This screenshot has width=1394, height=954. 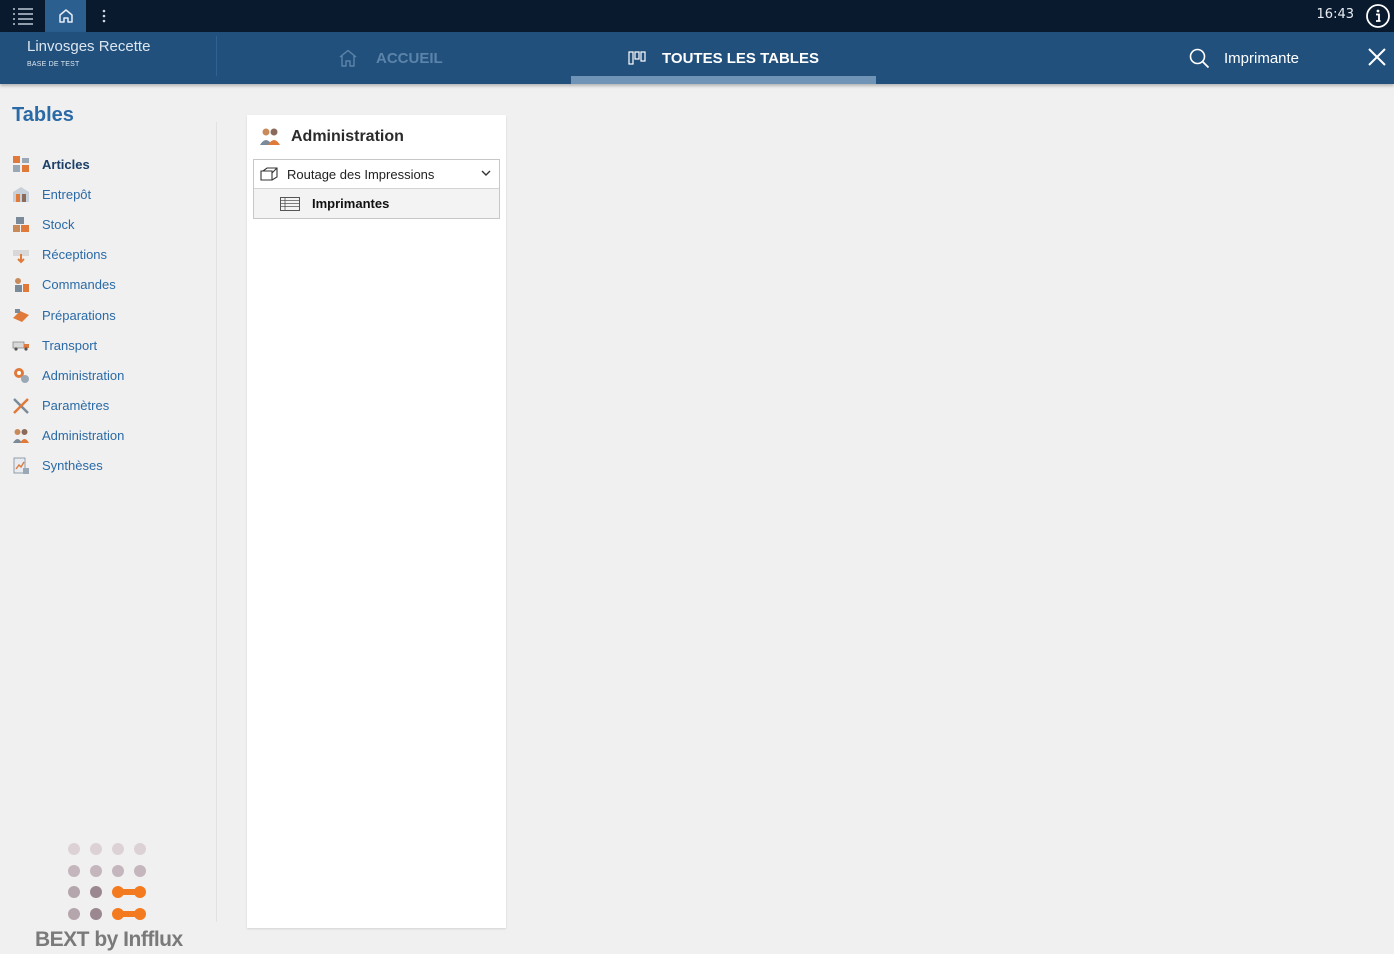 I want to click on tab-tables-label: TOUTES LES TABLES, so click(x=740, y=58).